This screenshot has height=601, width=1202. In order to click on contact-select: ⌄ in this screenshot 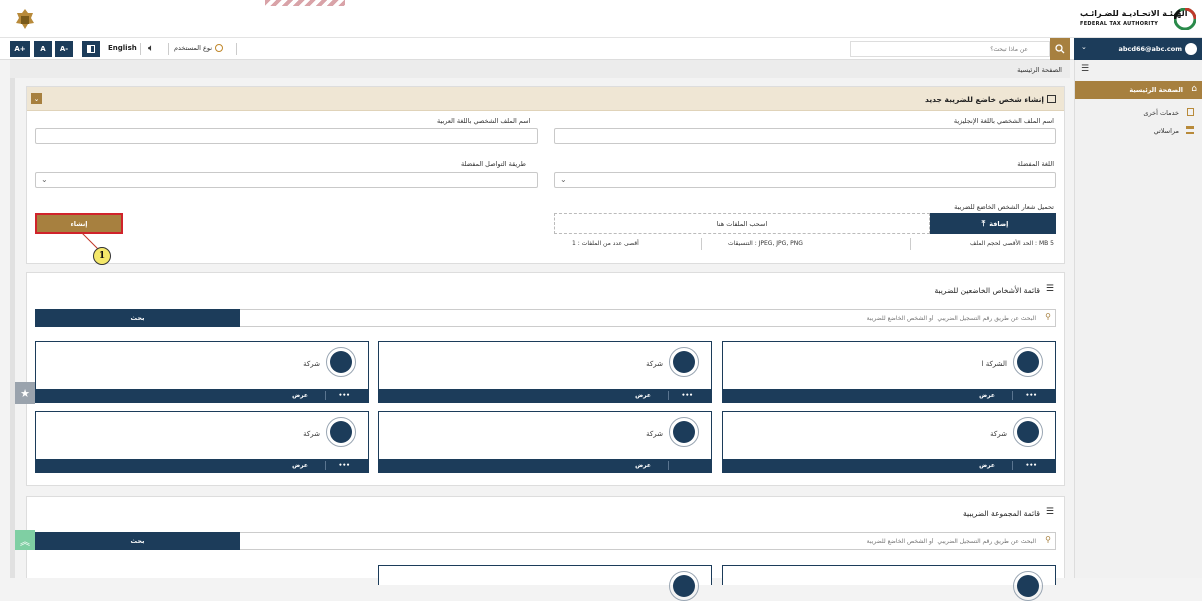, I will do `click(286, 180)`.